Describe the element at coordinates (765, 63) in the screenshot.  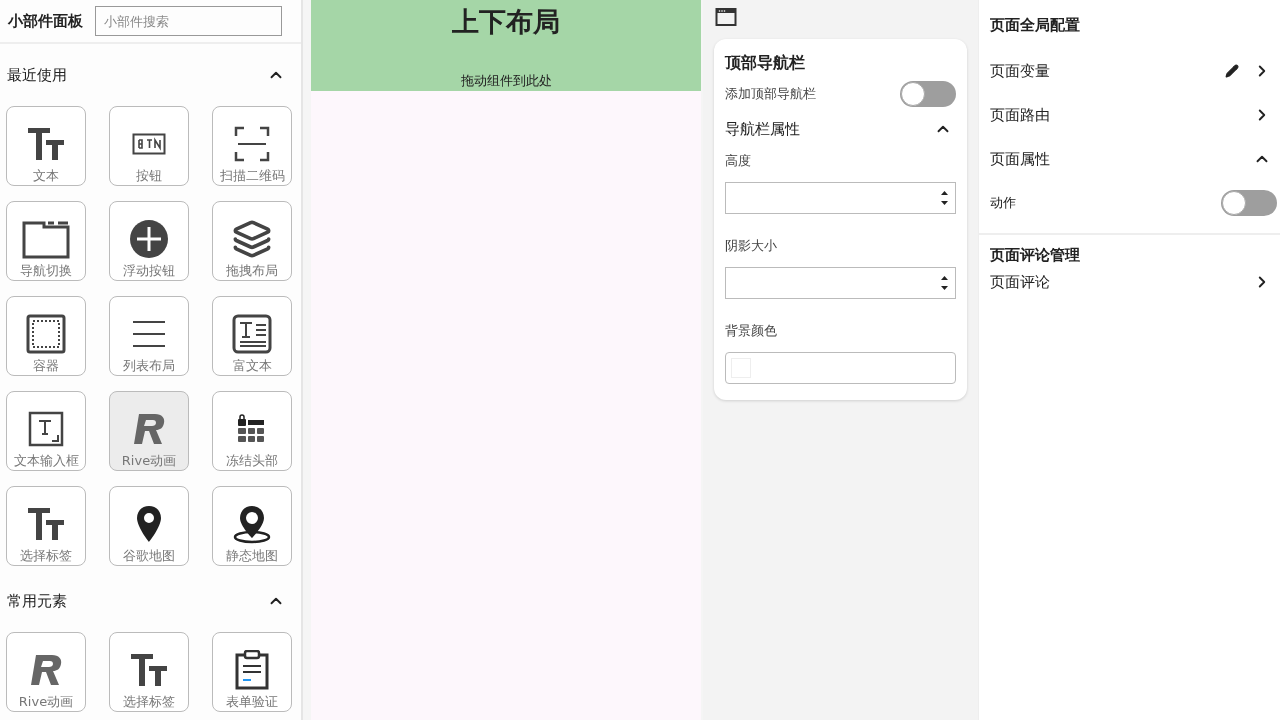
I see `card-title: 顶部导航栏` at that location.